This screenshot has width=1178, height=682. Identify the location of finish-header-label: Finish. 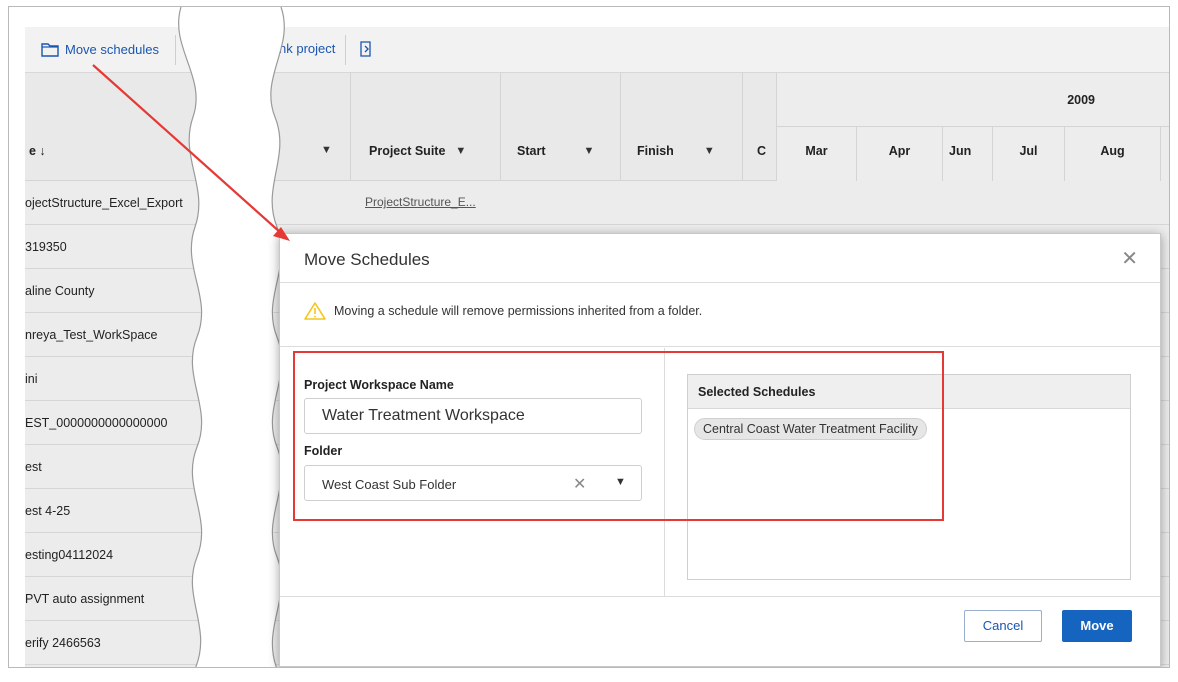
(655, 151).